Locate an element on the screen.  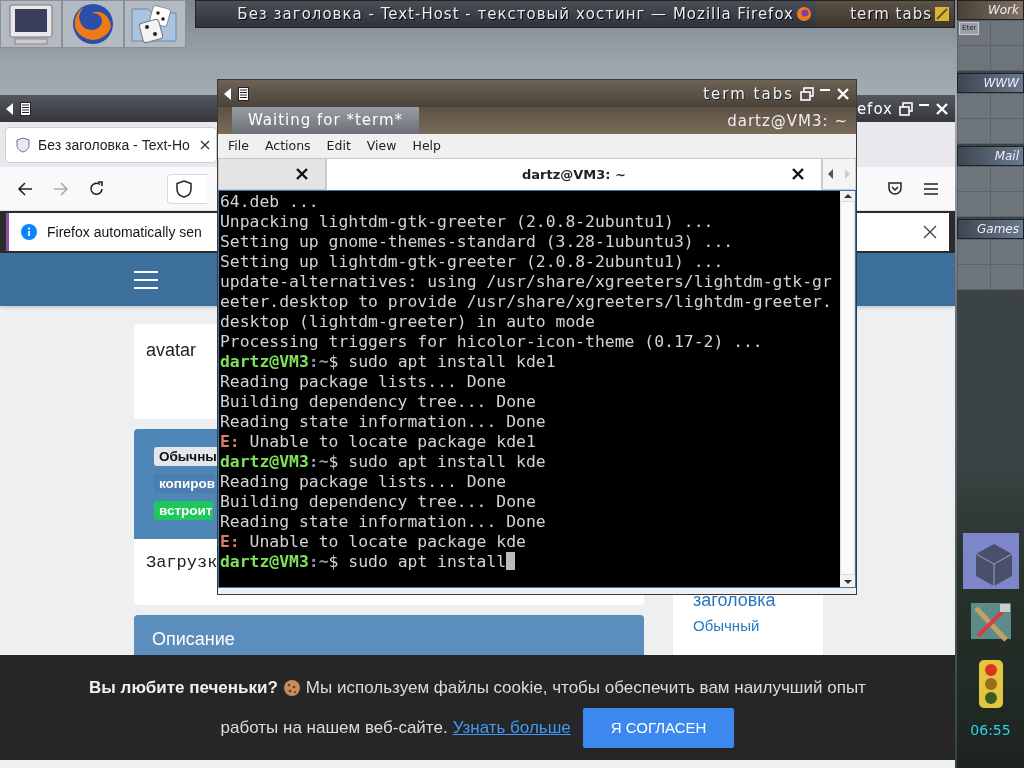
desk-label: WWW is located at coordinates (990, 83).